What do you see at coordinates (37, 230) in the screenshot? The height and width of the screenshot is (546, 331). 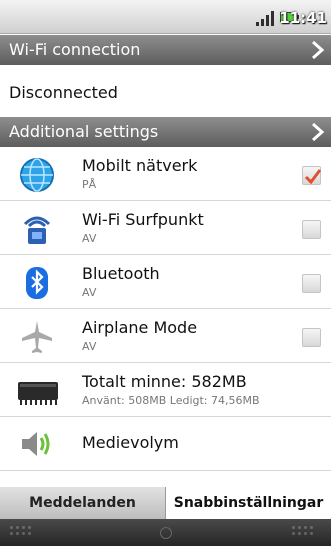 I see `wifi-hotspot-icon` at bounding box center [37, 230].